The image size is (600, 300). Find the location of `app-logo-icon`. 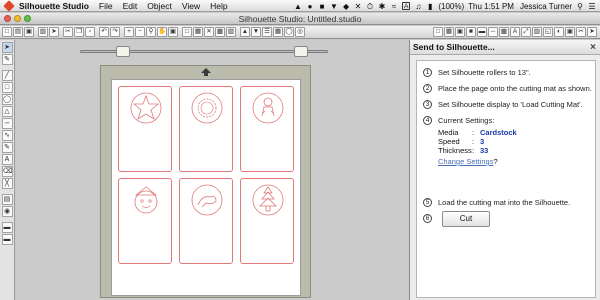

app-logo-icon is located at coordinates (9, 6).